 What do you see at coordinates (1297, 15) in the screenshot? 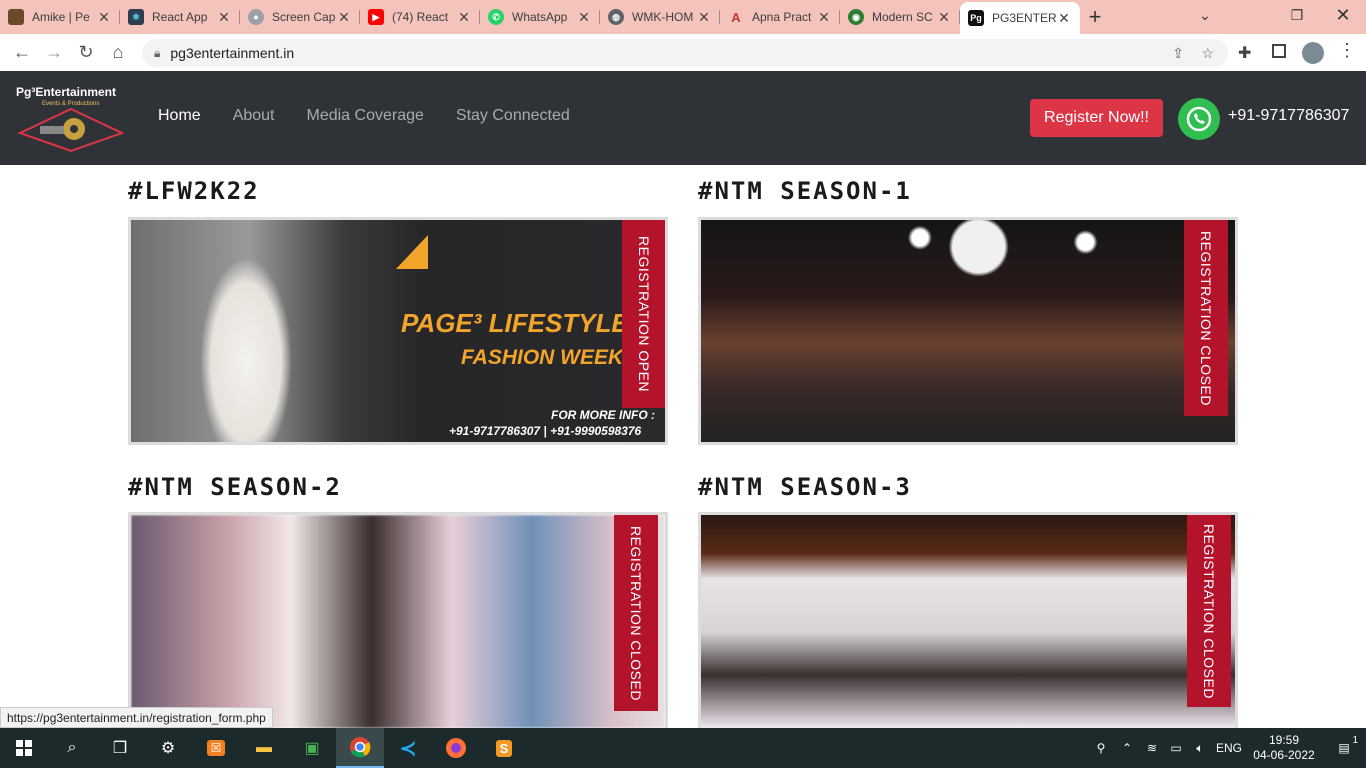
I see `restore-window-icon: ❐` at bounding box center [1297, 15].